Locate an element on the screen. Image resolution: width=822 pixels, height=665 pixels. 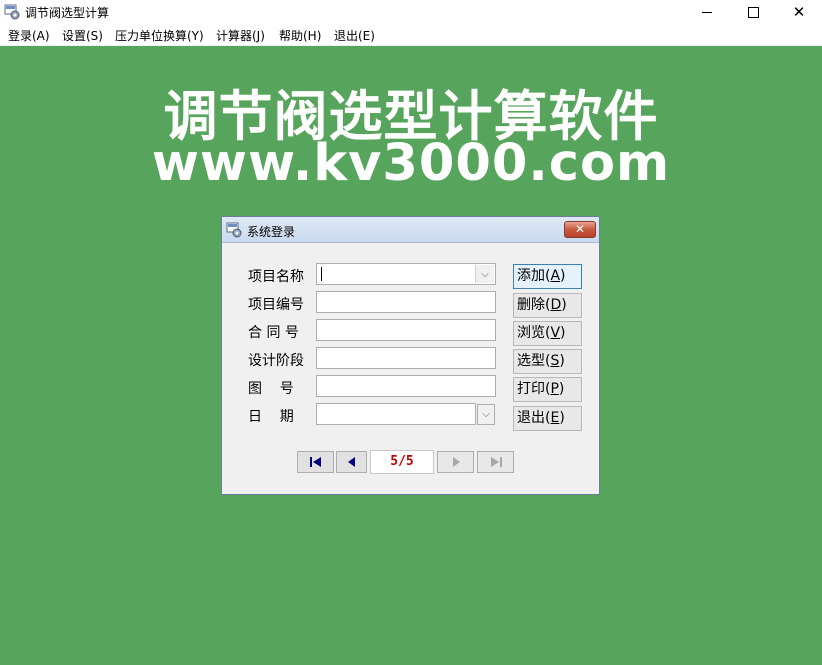
menu-settings: 设置(S) is located at coordinates (82, 35).